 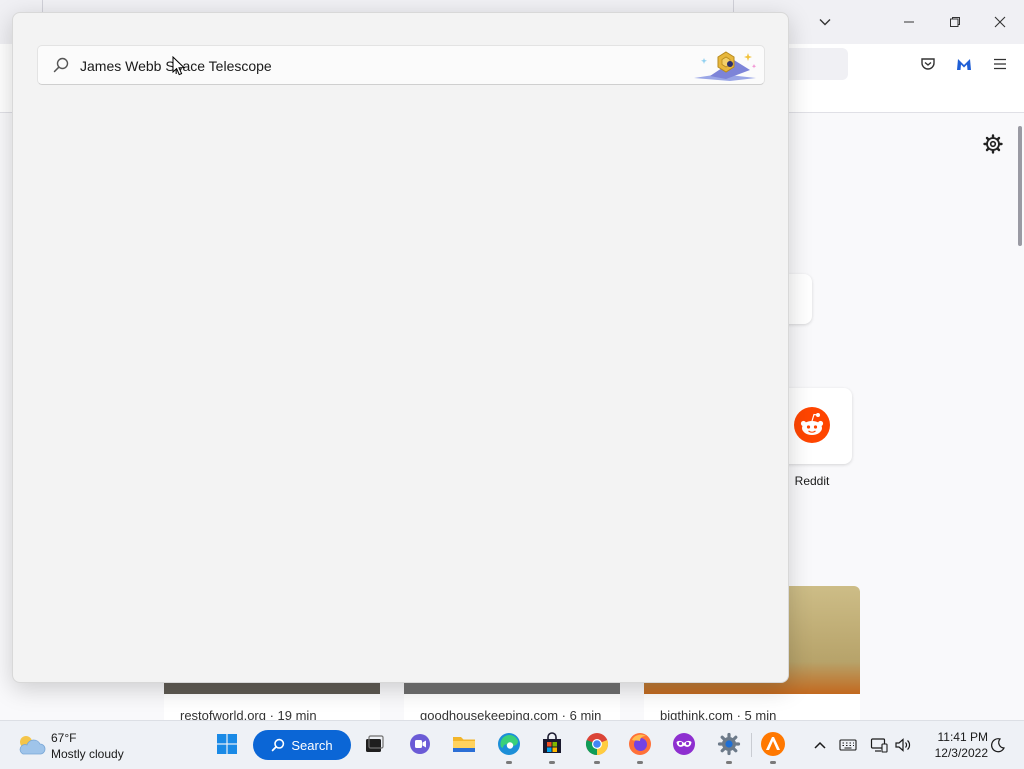 I want to click on edge-browser-button, so click(x=509, y=744).